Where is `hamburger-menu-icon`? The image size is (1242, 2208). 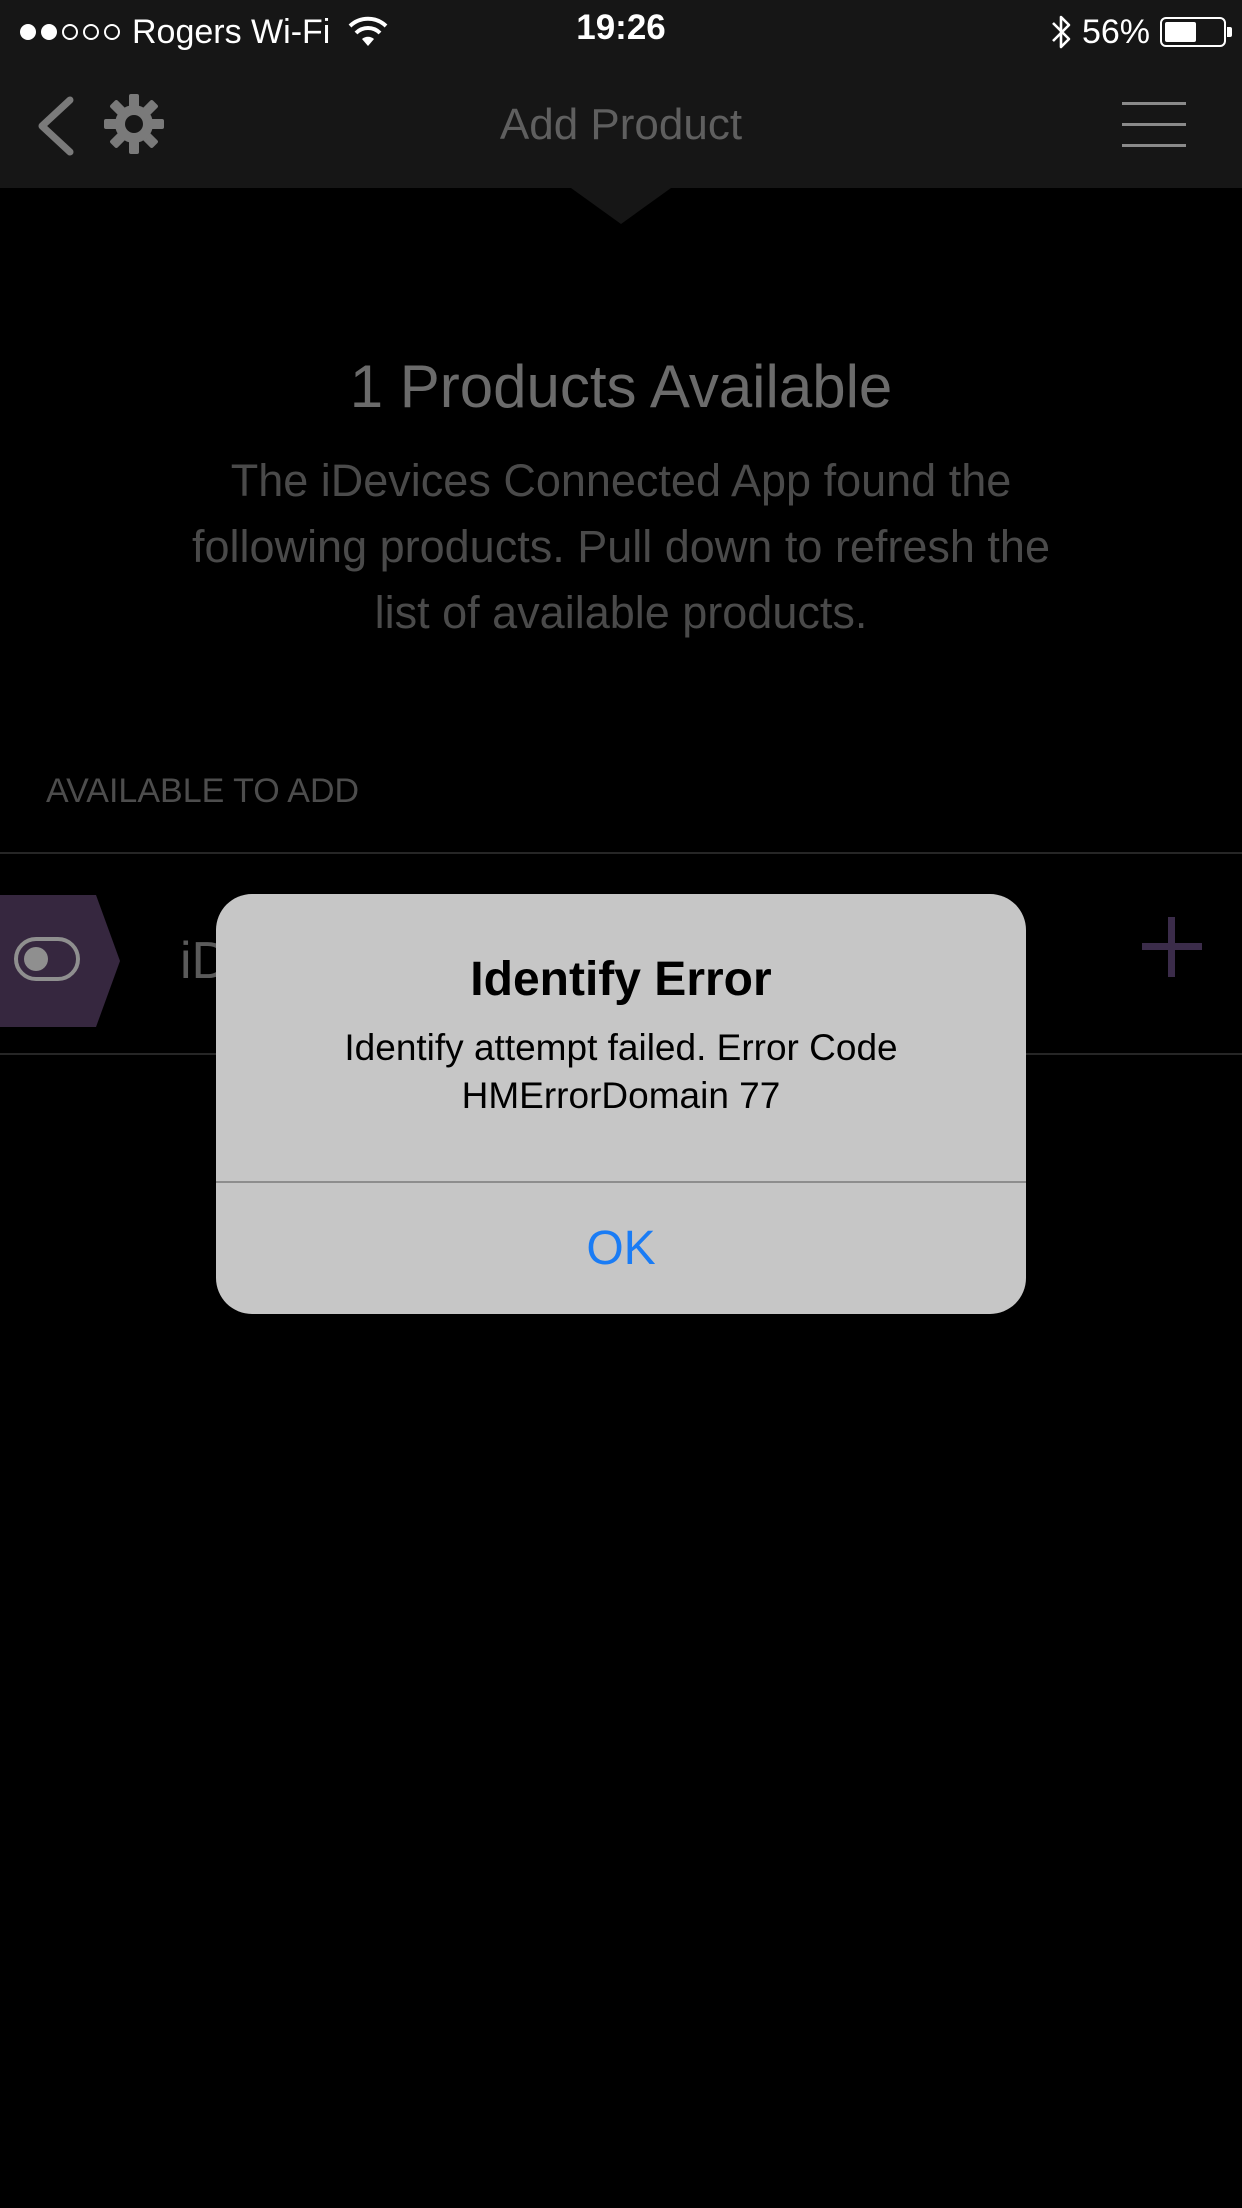 hamburger-menu-icon is located at coordinates (1154, 125).